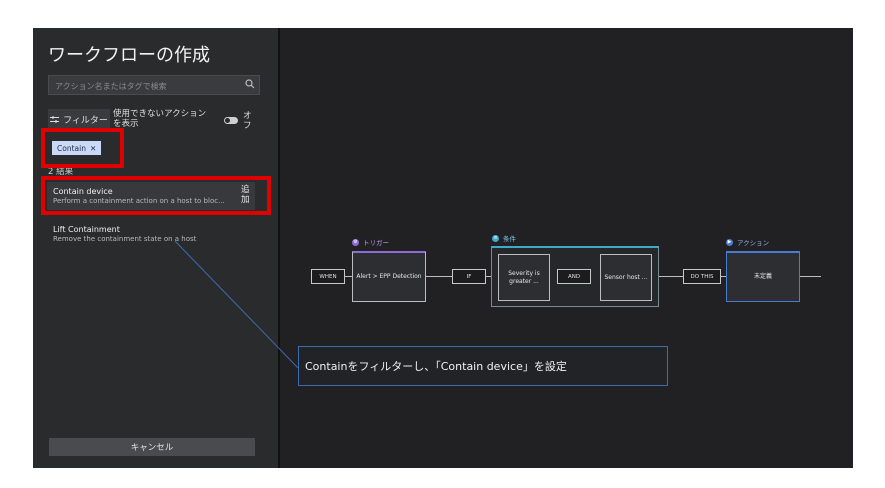 This screenshot has height=488, width=885. What do you see at coordinates (729, 242) in the screenshot?
I see `action-icon: ▶` at bounding box center [729, 242].